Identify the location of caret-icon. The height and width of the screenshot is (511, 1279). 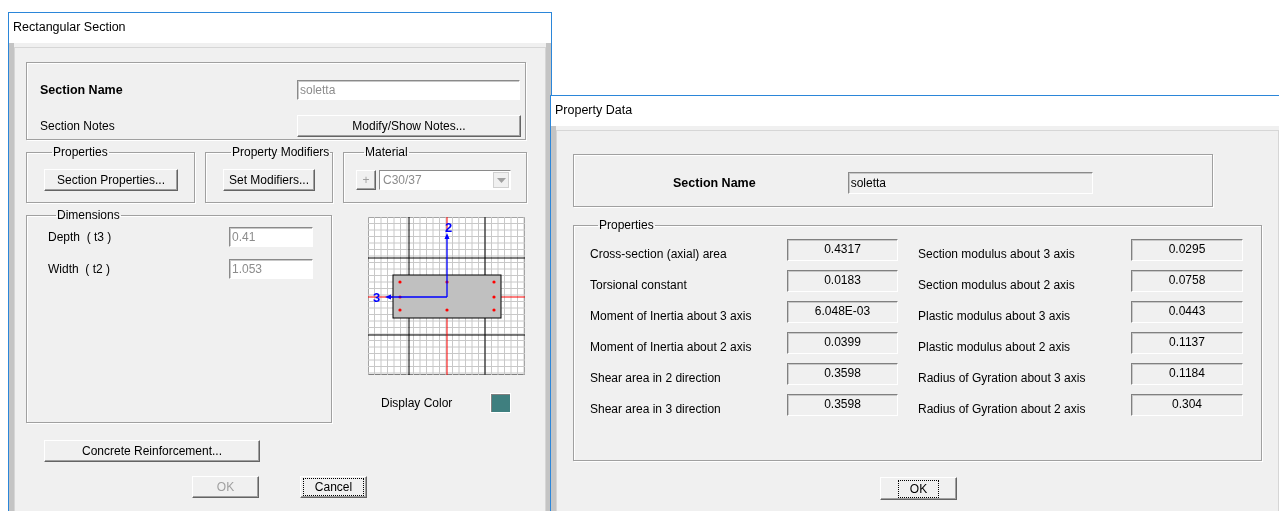
(501, 180).